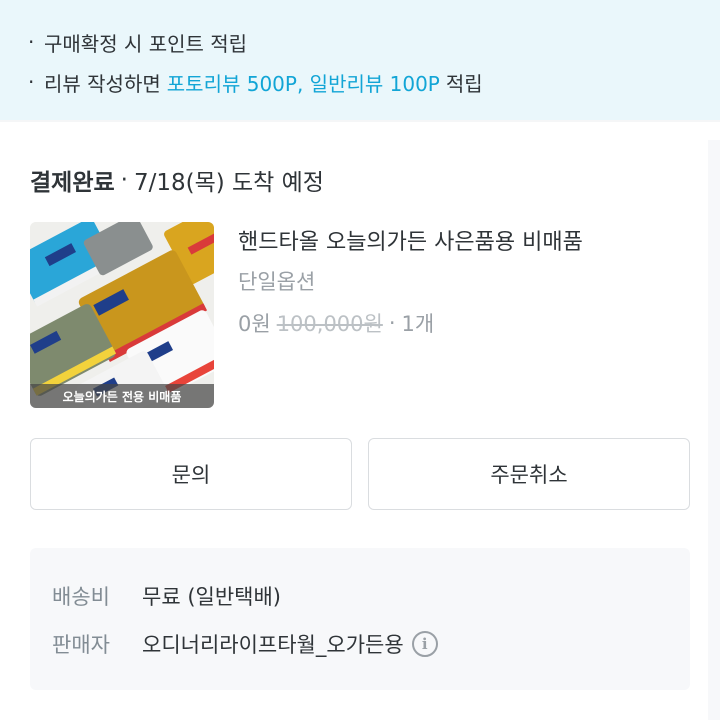 The width and height of the screenshot is (720, 720). I want to click on notice-line-review: · 리뷰 작성하면 포토리뷰 500P, 일반리뷰 100P 적립, so click(360, 82).